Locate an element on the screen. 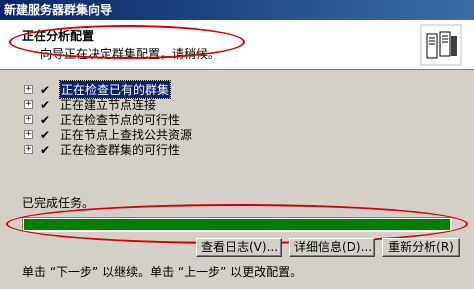 The height and width of the screenshot is (289, 474). progress-bar is located at coordinates (237, 224).